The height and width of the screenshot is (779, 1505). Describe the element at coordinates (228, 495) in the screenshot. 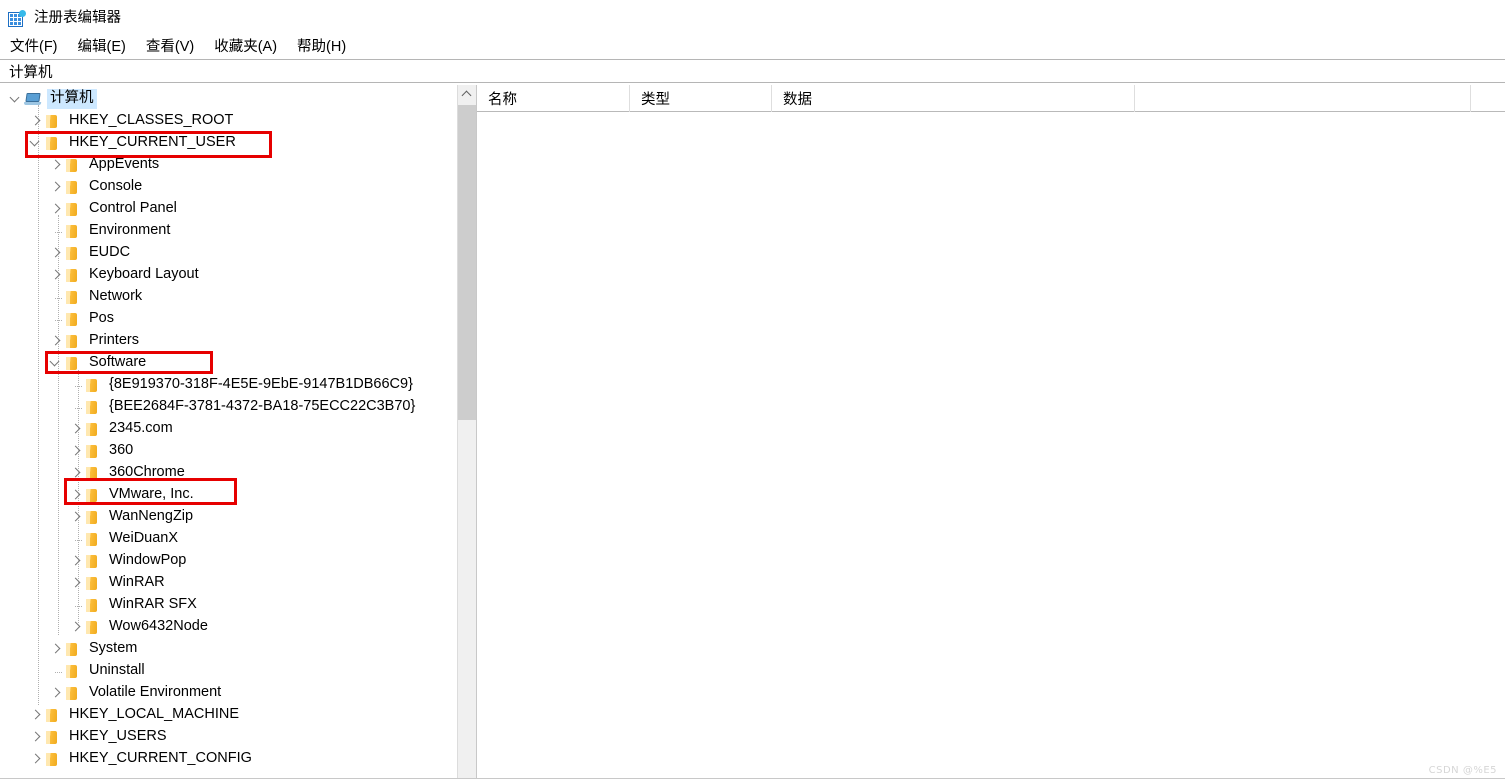

I see `tree-item: VMware, Inc.` at that location.